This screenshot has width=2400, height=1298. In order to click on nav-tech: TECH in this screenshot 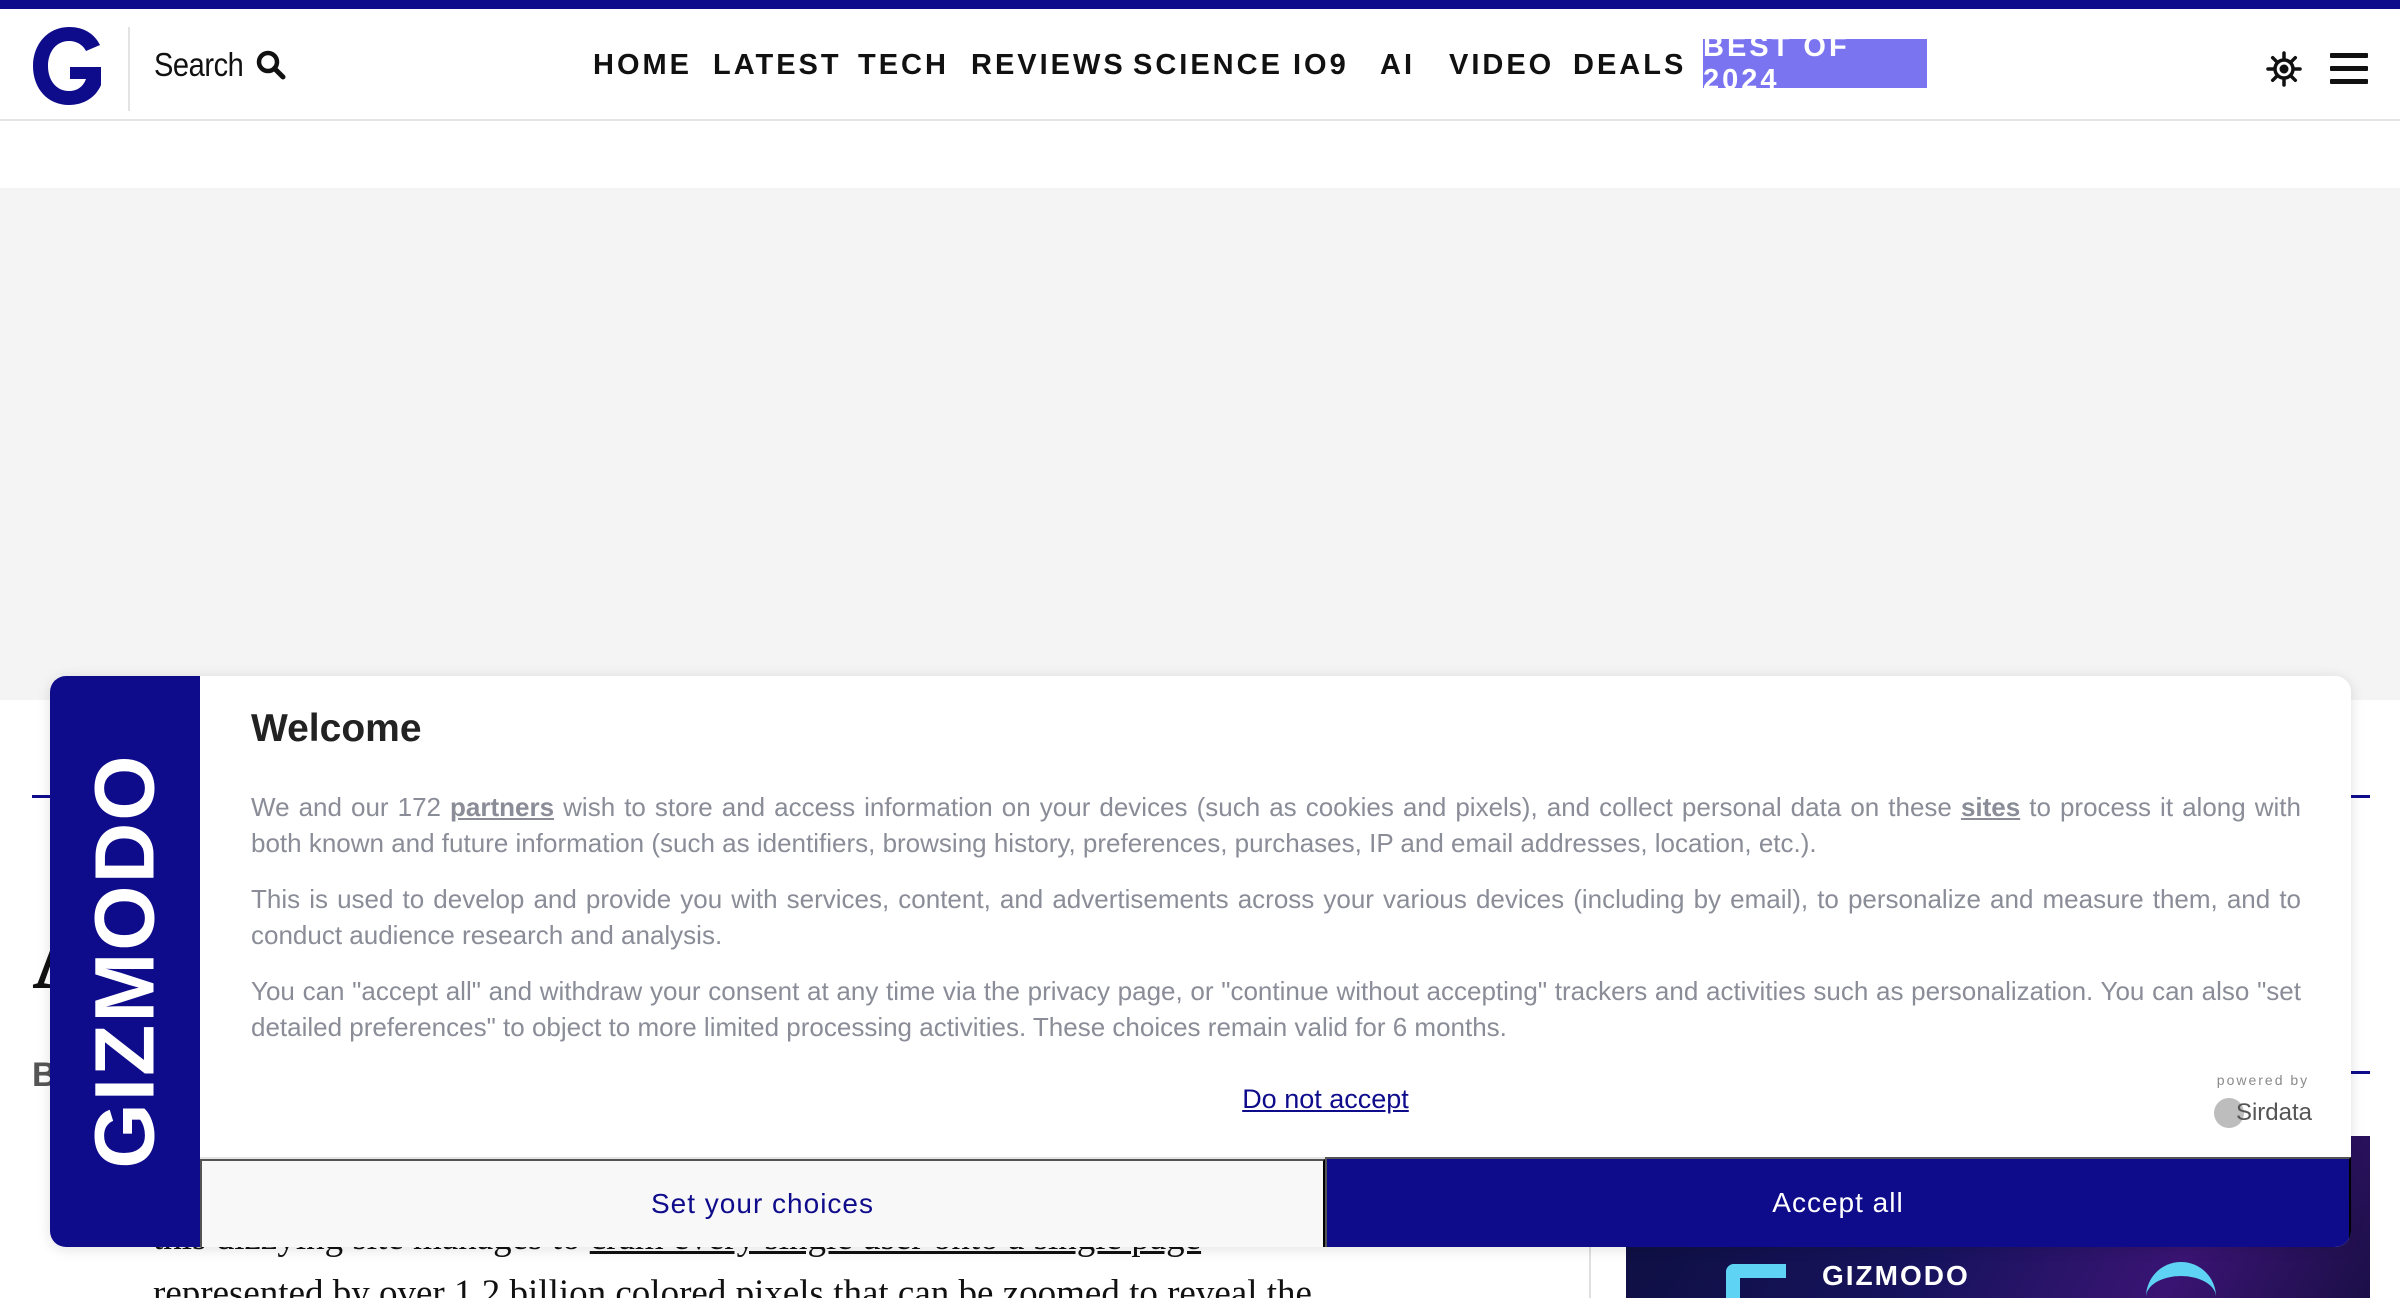, I will do `click(903, 65)`.